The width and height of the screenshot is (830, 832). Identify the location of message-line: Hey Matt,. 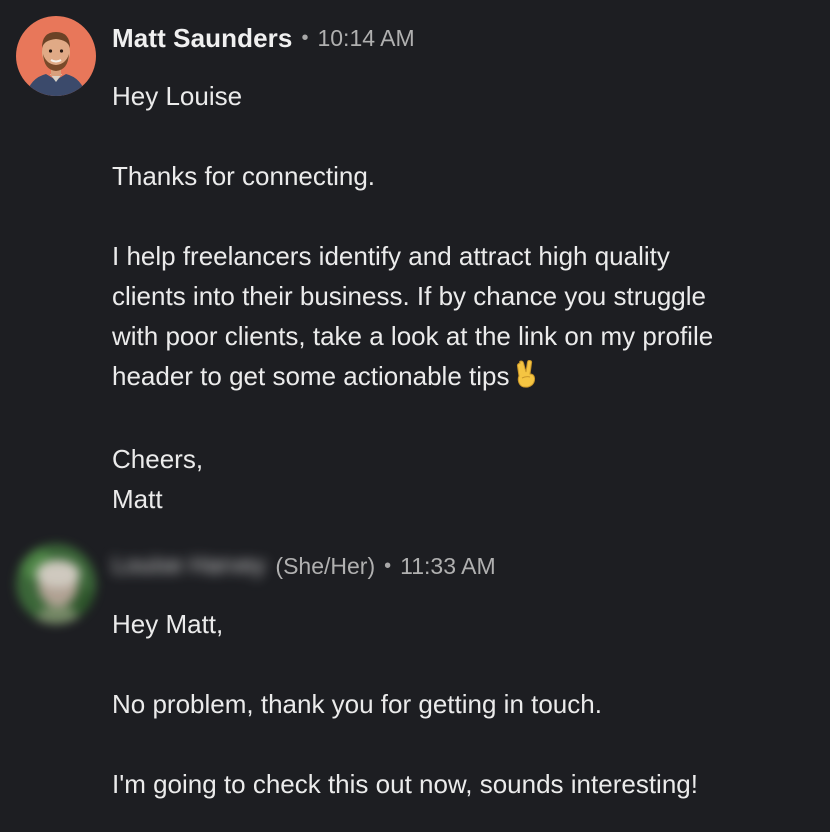
(168, 624).